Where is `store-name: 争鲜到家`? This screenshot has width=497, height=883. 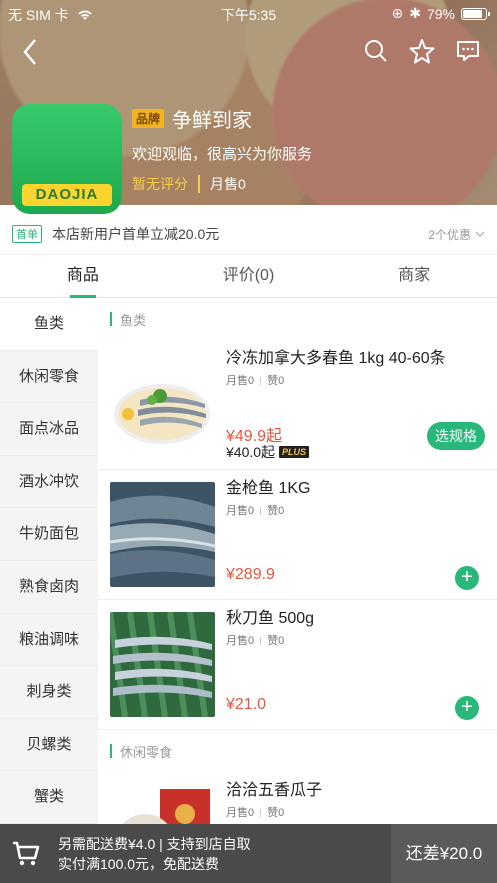
store-name: 争鲜到家 is located at coordinates (212, 121).